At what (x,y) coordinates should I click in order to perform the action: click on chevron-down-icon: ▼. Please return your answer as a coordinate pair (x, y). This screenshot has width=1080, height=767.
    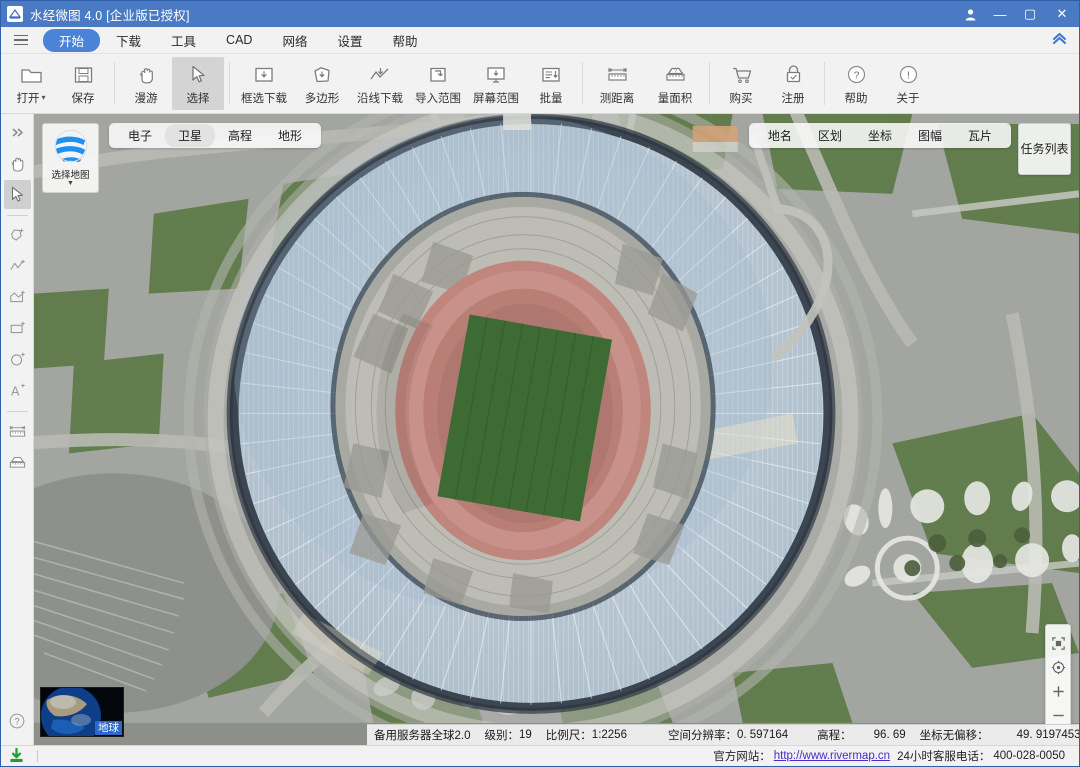
    Looking at the image, I should click on (70, 183).